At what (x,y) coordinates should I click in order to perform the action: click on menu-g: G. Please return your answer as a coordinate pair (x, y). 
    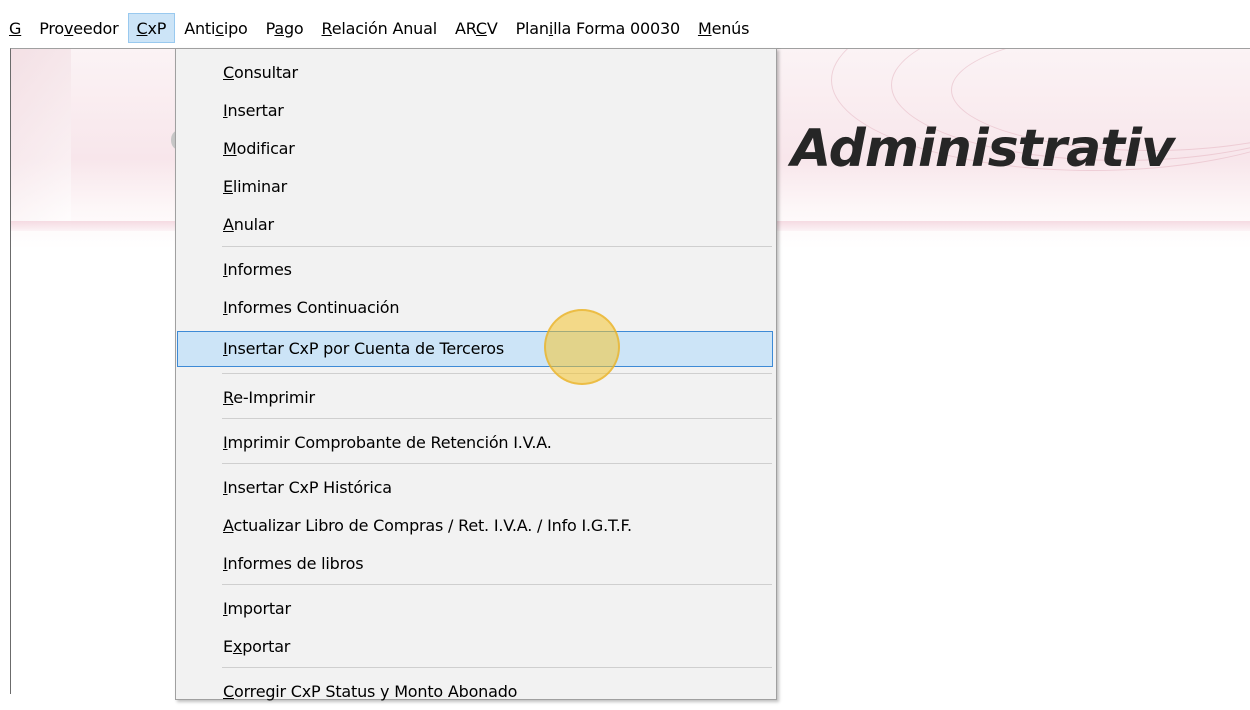
    Looking at the image, I should click on (15, 28).